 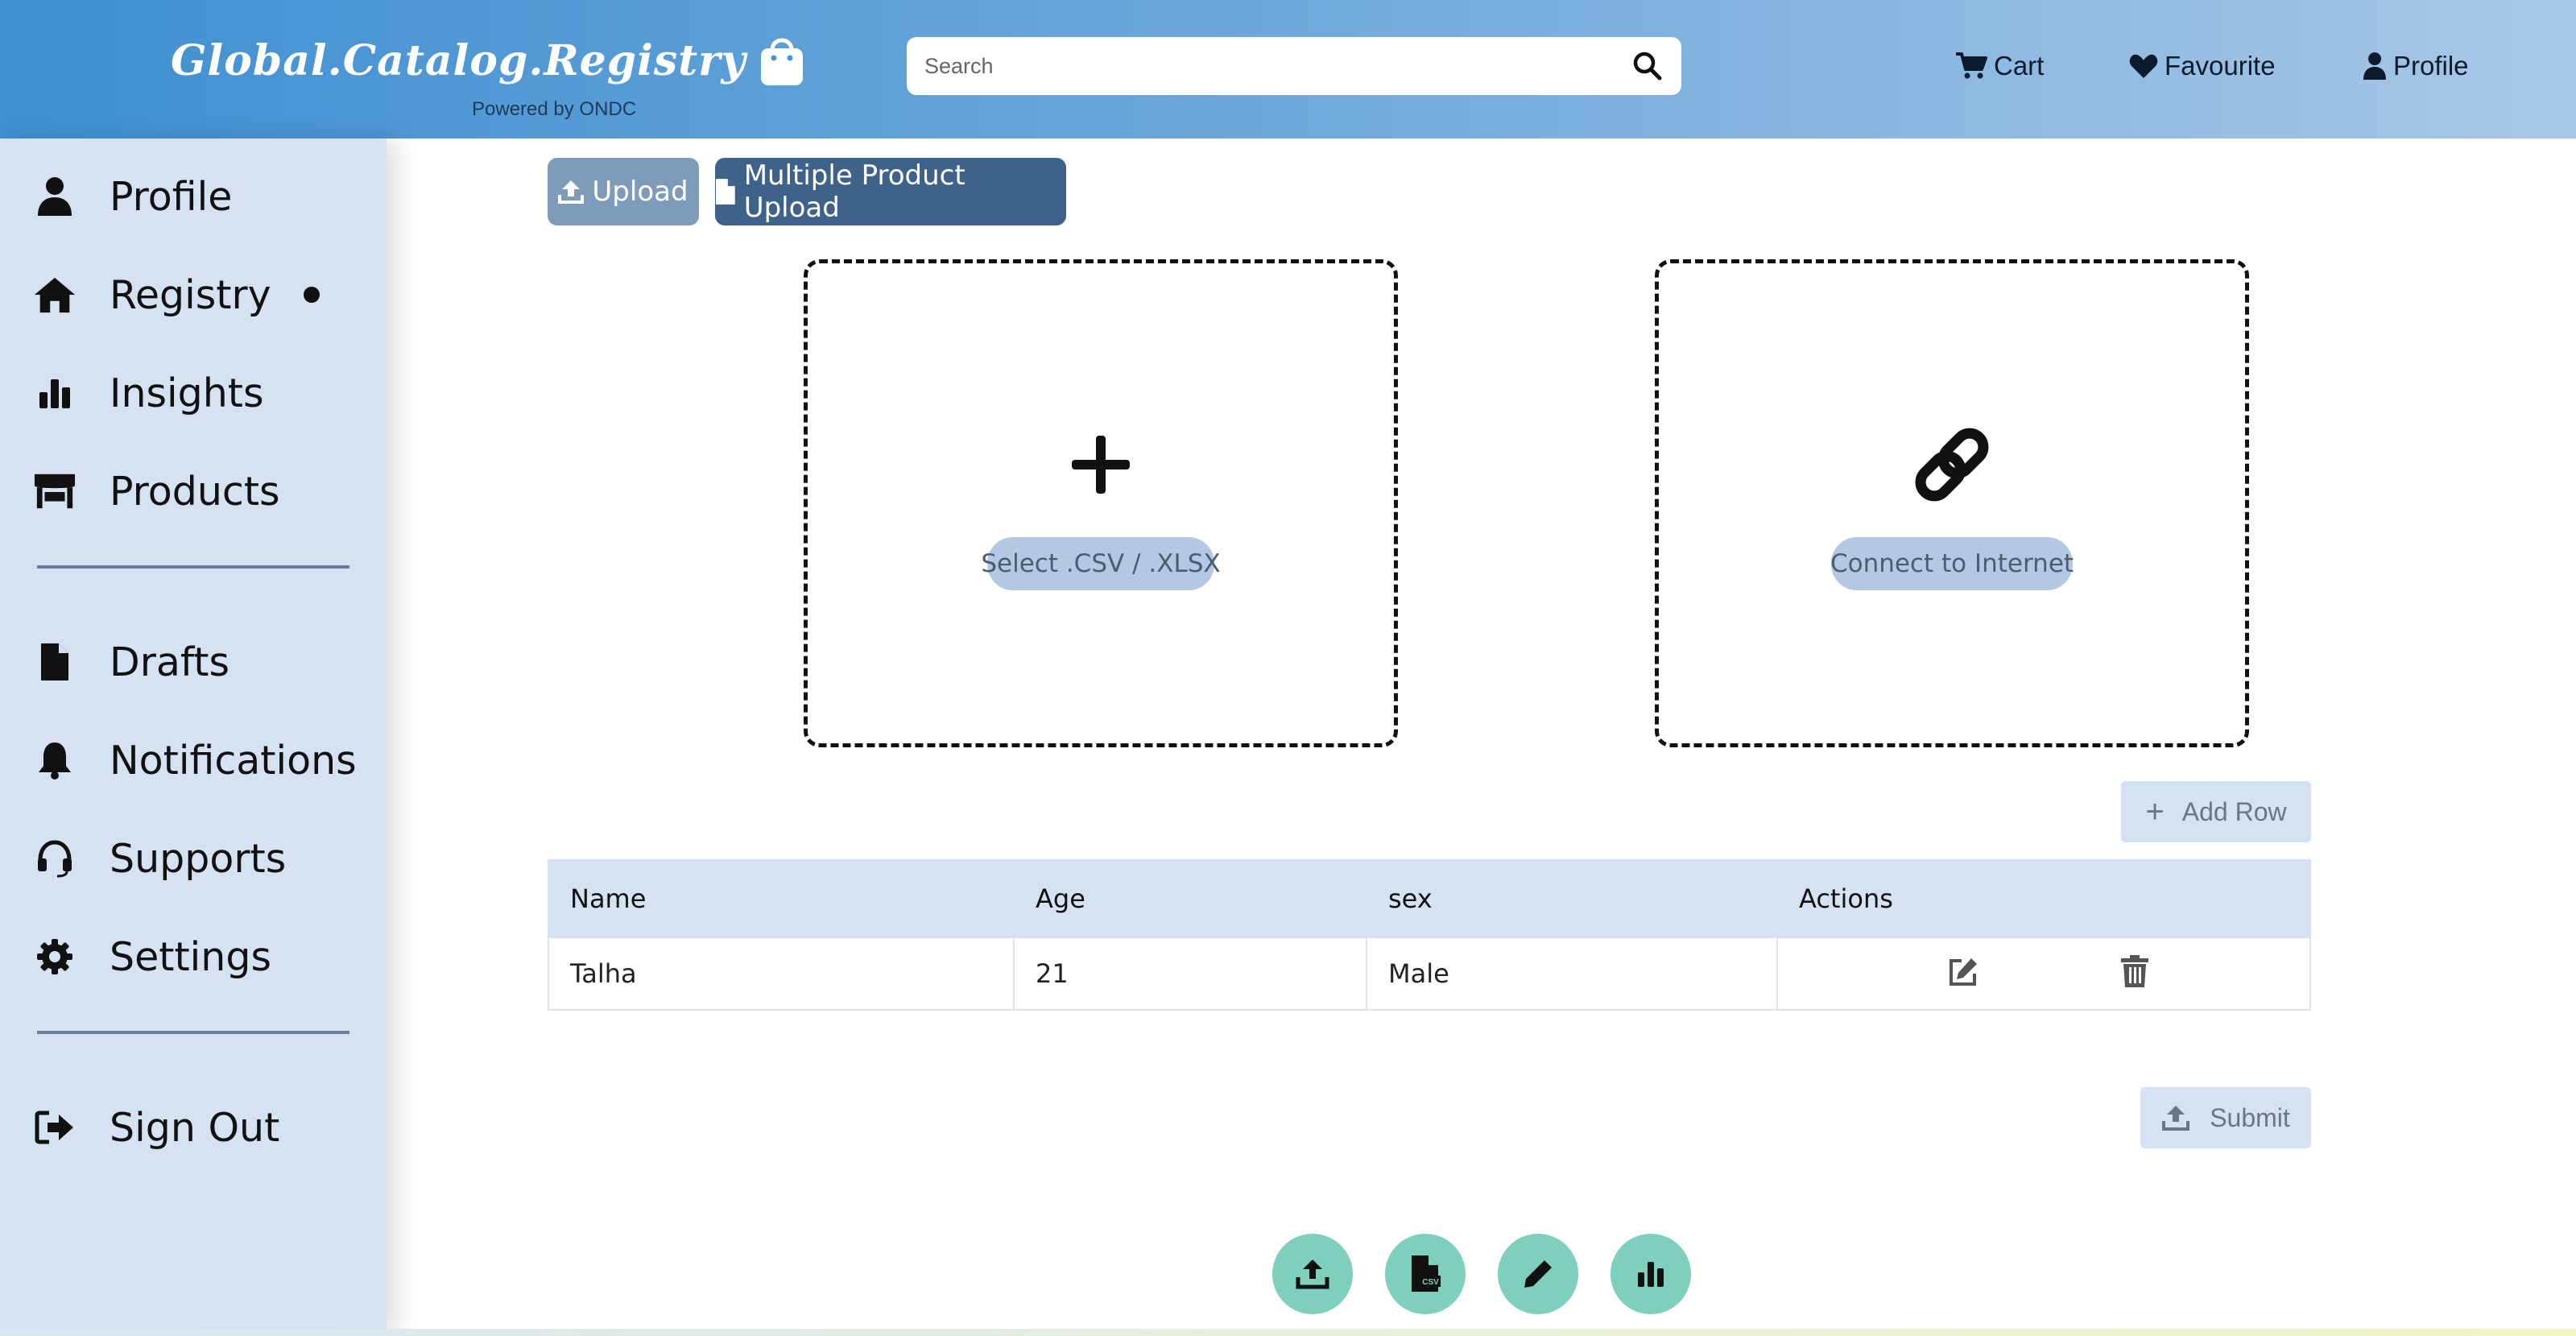 What do you see at coordinates (781, 974) in the screenshot?
I see `cell-name: Talha` at bounding box center [781, 974].